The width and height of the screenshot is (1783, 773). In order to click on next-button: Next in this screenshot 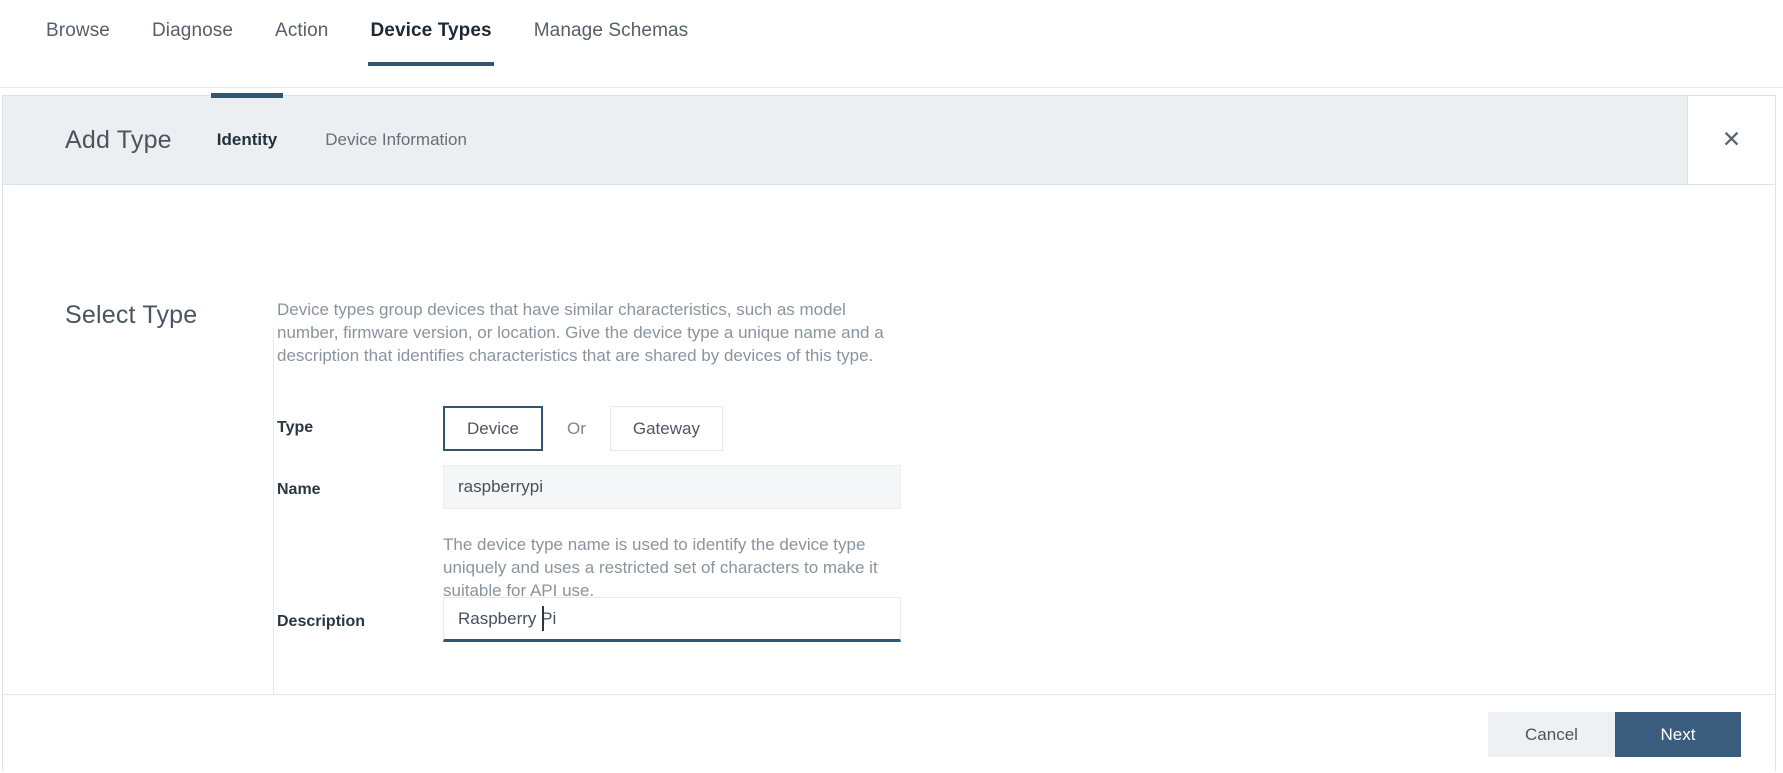, I will do `click(1678, 734)`.